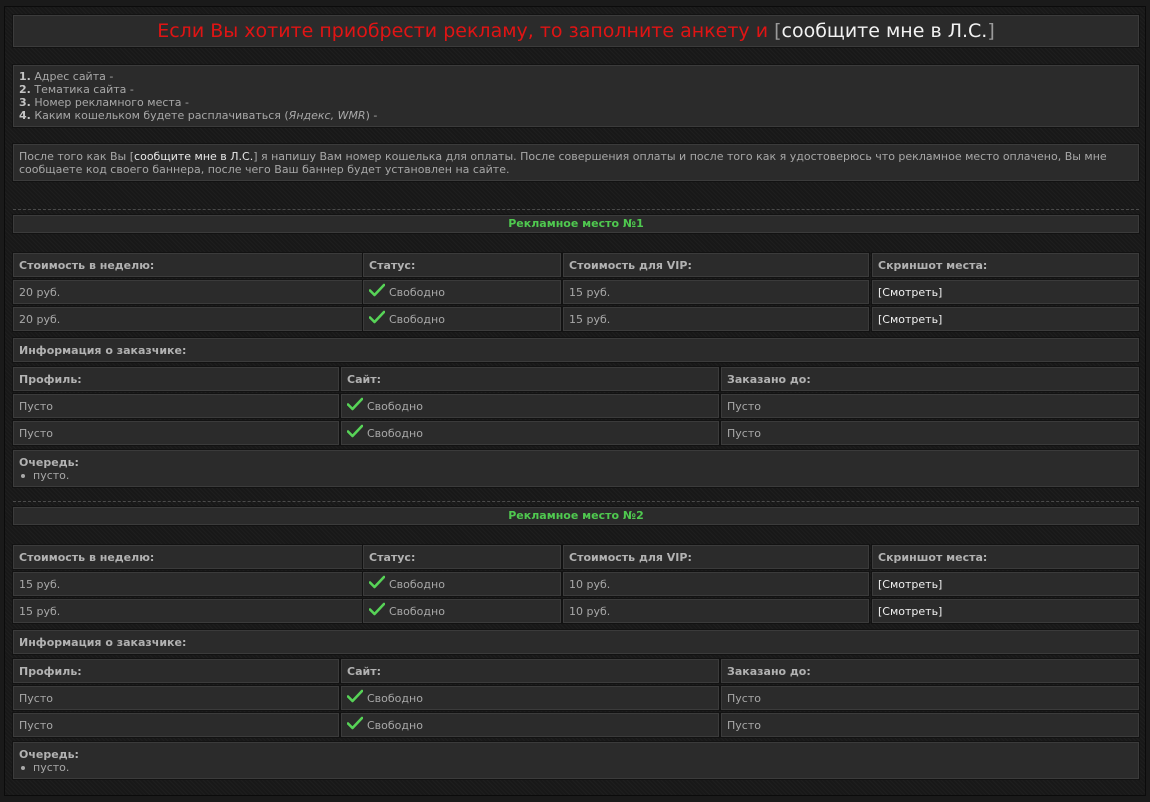  I want to click on header-bracket-close: ], so click(991, 31).